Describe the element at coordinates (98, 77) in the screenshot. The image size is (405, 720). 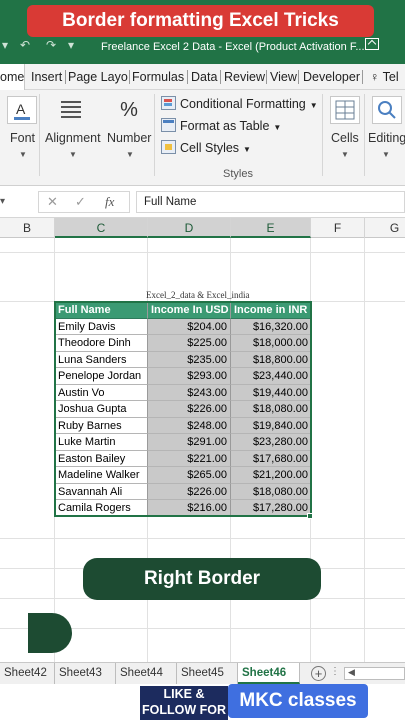
I see `tab-page-layout: Page Layo` at that location.